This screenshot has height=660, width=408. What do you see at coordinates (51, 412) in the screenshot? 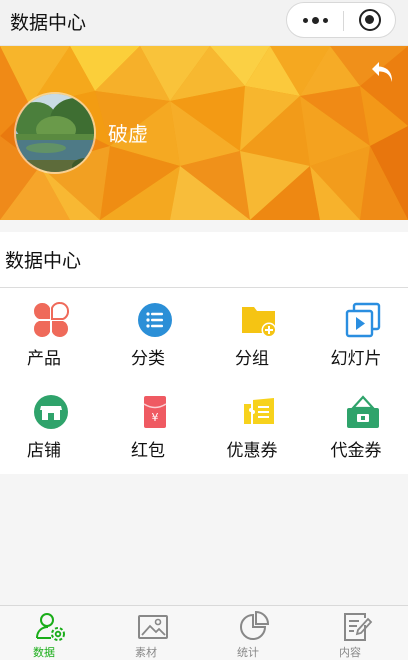
I see `shop-icon` at bounding box center [51, 412].